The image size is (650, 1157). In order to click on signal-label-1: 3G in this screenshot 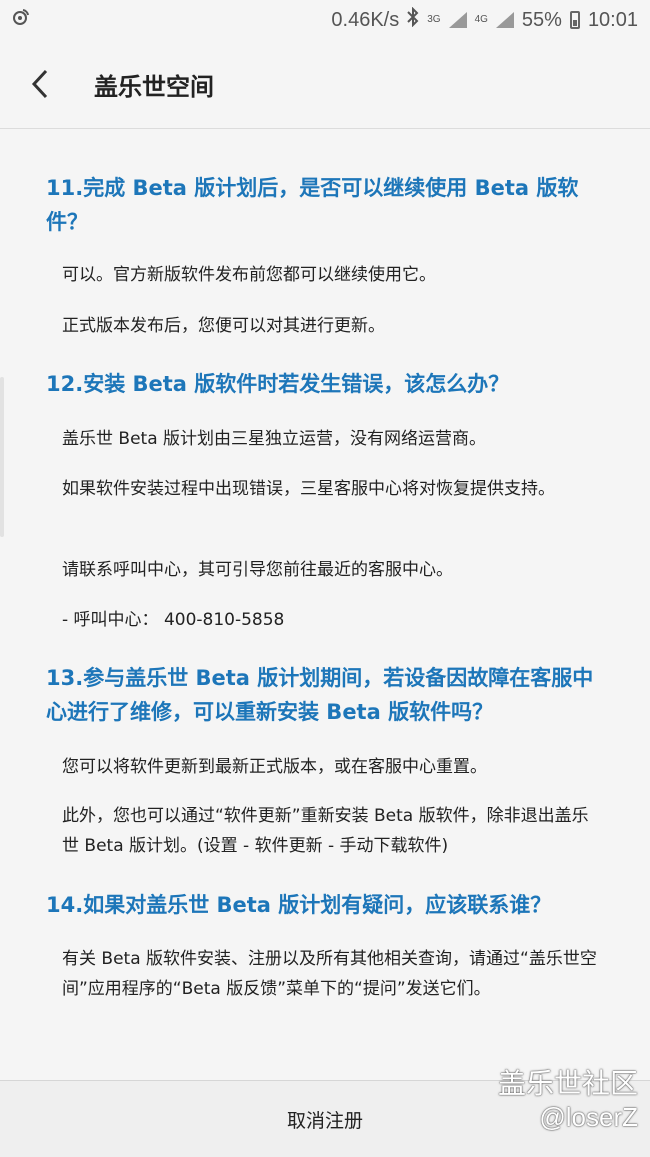, I will do `click(434, 19)`.